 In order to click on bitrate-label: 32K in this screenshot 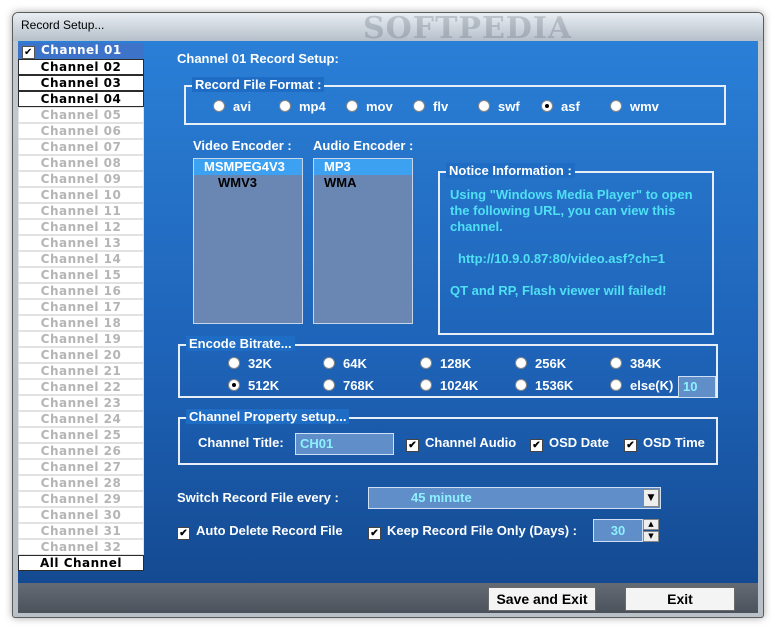, I will do `click(260, 363)`.